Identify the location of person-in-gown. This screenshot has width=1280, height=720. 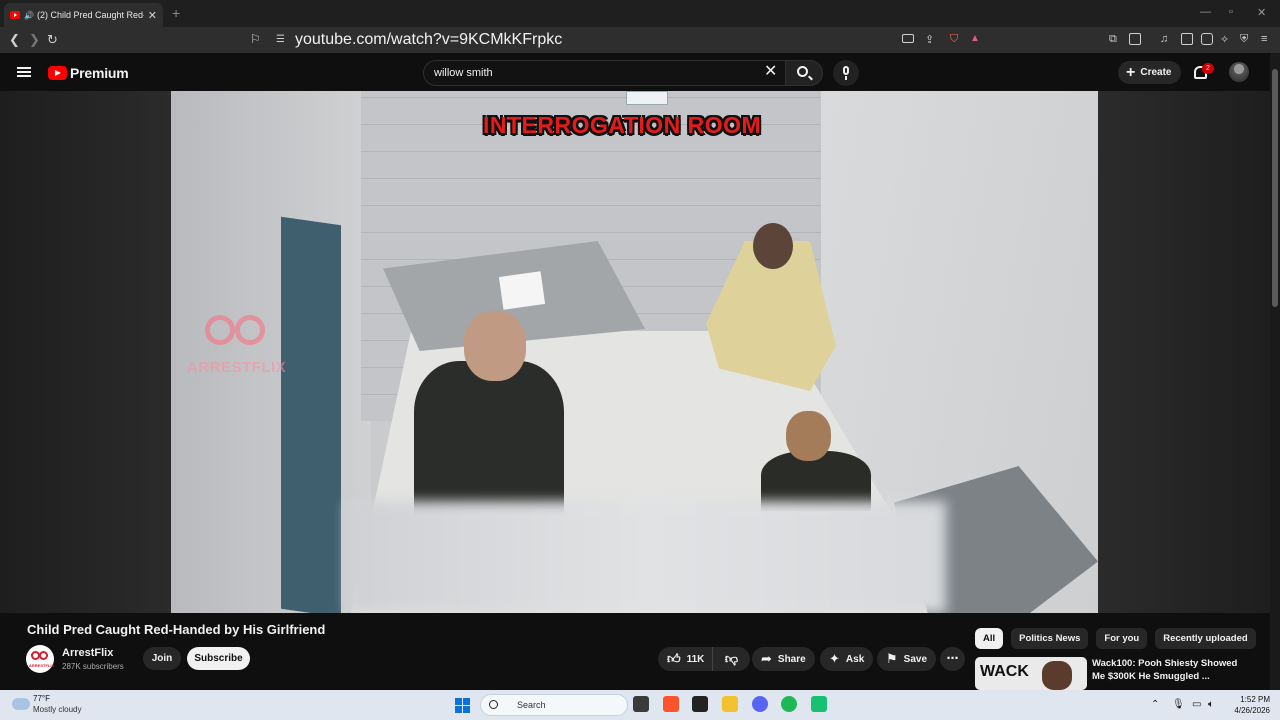
(771, 321).